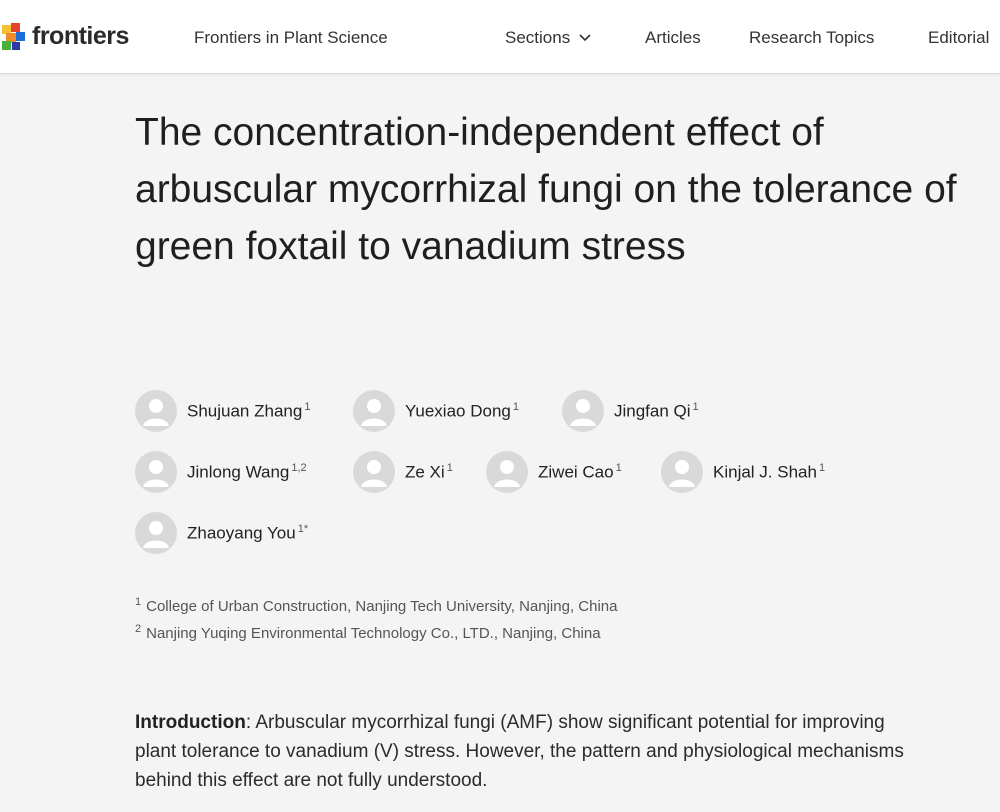  I want to click on author-ziwei-cao: Ziwei Cao 1, so click(554, 472).